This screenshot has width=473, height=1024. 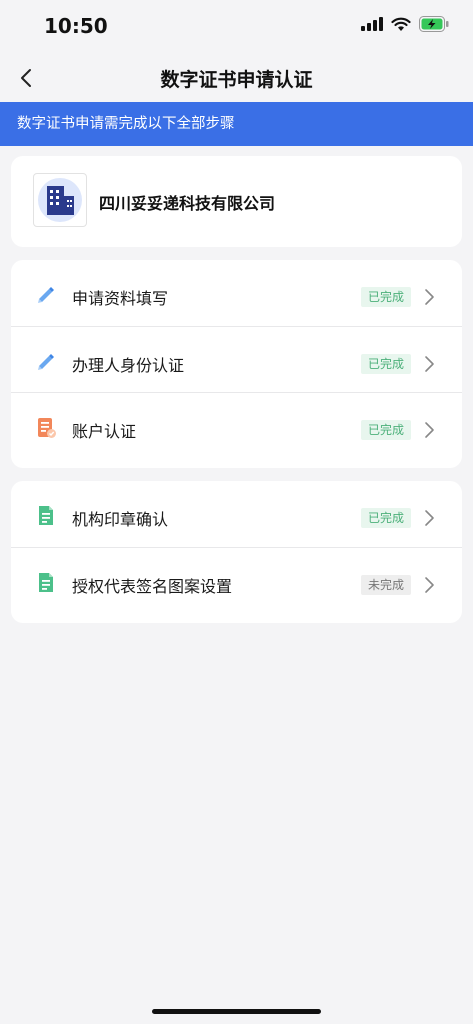 I want to click on company-logo, so click(x=60, y=200).